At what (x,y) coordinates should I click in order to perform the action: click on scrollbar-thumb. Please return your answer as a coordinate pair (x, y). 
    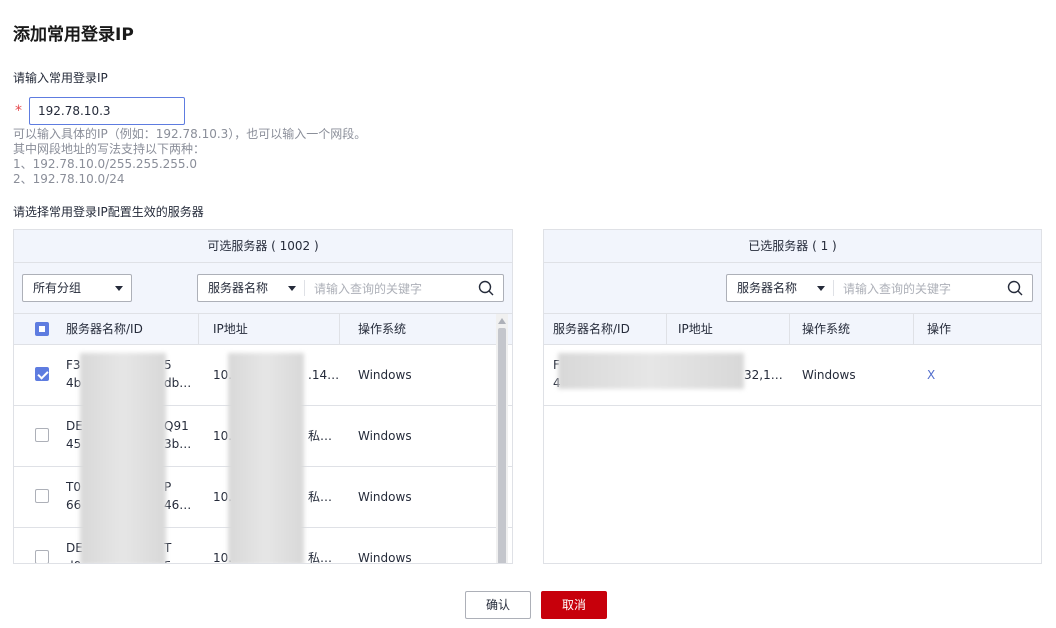
    Looking at the image, I should click on (502, 445).